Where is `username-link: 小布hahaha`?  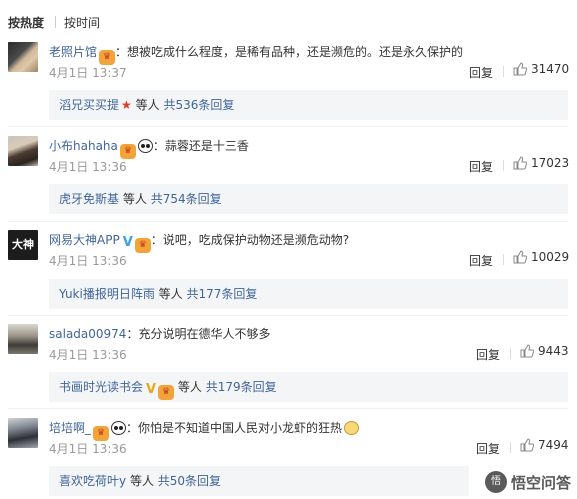
username-link: 小布hahaha is located at coordinates (83, 146).